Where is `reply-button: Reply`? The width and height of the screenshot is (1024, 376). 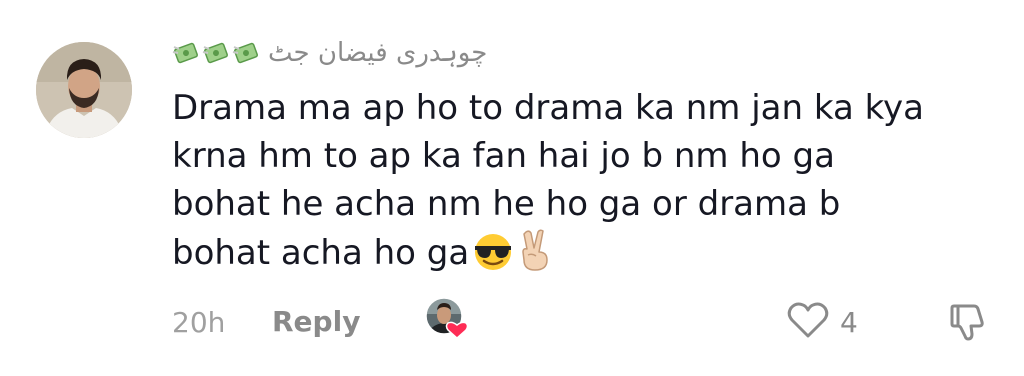 reply-button: Reply is located at coordinates (316, 321).